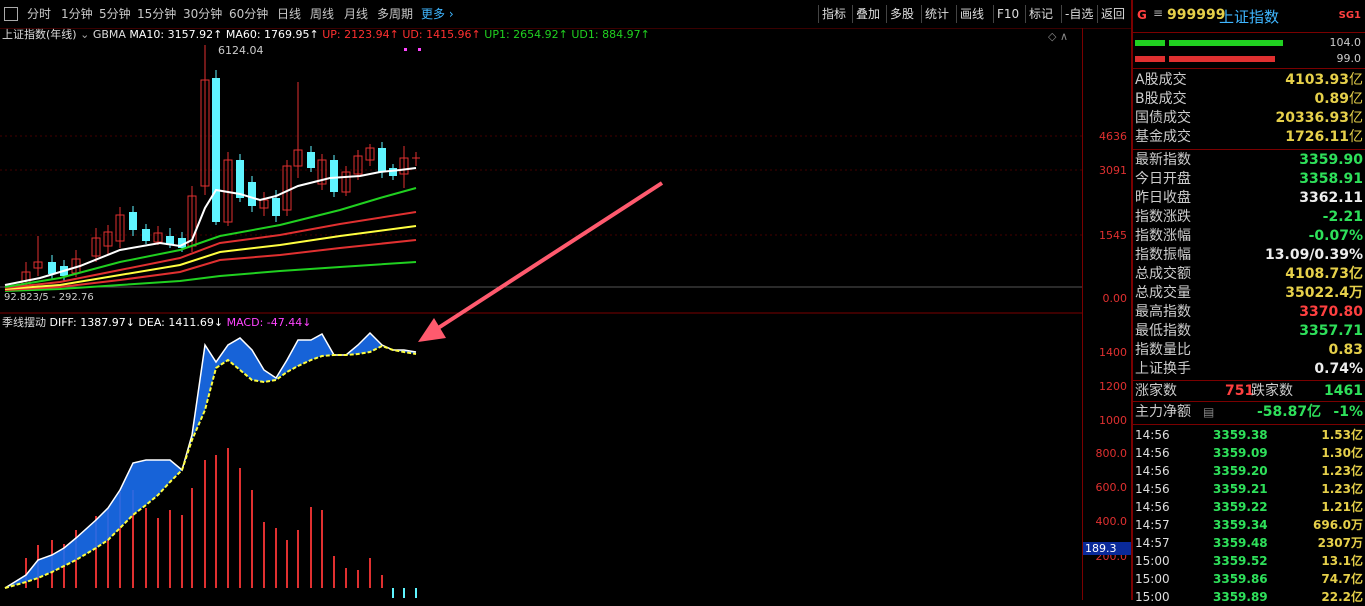 The height and width of the screenshot is (606, 1365). What do you see at coordinates (1249, 350) in the screenshot?
I see `quote-row: 指数量比 0.83` at bounding box center [1249, 350].